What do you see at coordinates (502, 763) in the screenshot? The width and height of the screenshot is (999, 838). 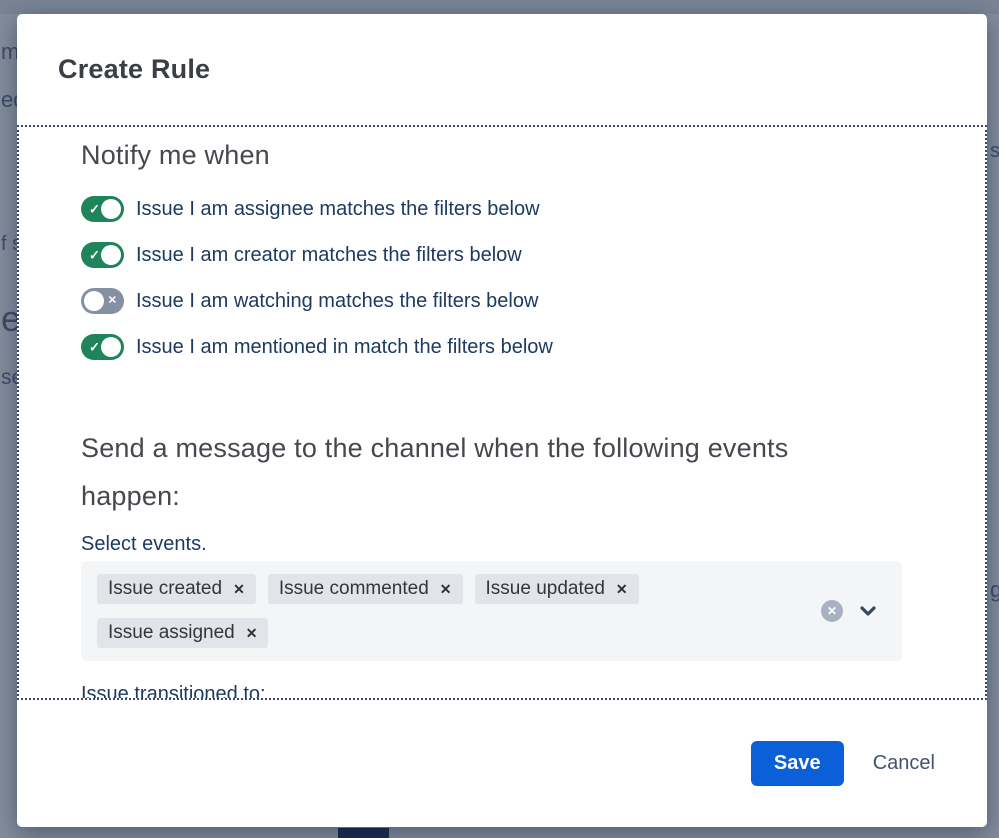 I see `modal-footer: Save Cancel` at bounding box center [502, 763].